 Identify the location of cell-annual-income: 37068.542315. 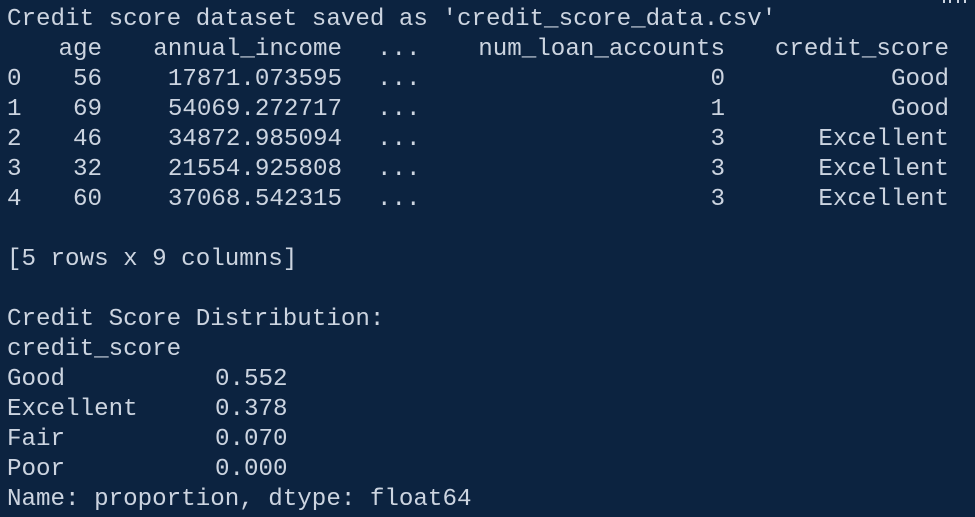
(254, 199).